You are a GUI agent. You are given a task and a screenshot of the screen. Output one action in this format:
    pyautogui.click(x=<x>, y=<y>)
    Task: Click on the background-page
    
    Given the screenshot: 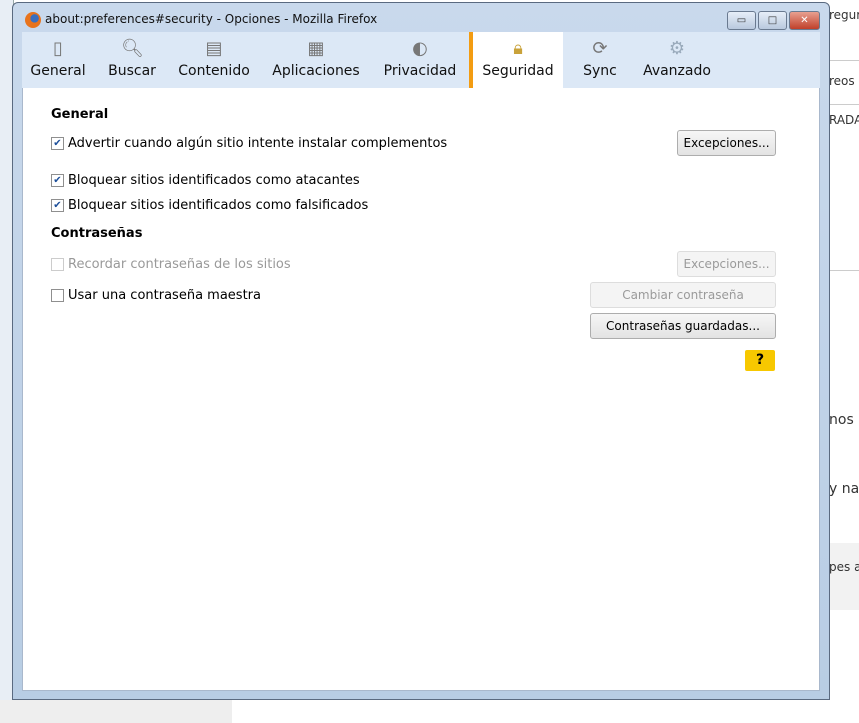 What is the action you would take?
    pyautogui.click(x=842, y=361)
    